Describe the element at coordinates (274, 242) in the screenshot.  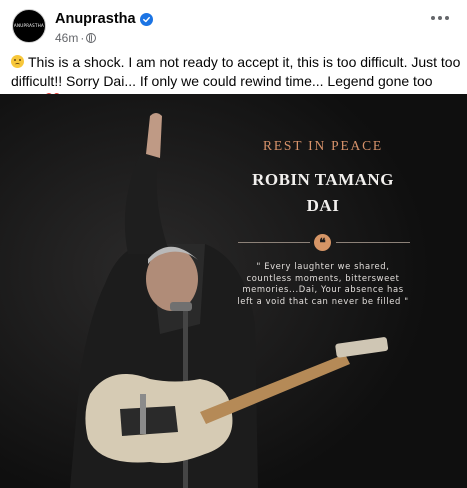
I see `divider-left` at that location.